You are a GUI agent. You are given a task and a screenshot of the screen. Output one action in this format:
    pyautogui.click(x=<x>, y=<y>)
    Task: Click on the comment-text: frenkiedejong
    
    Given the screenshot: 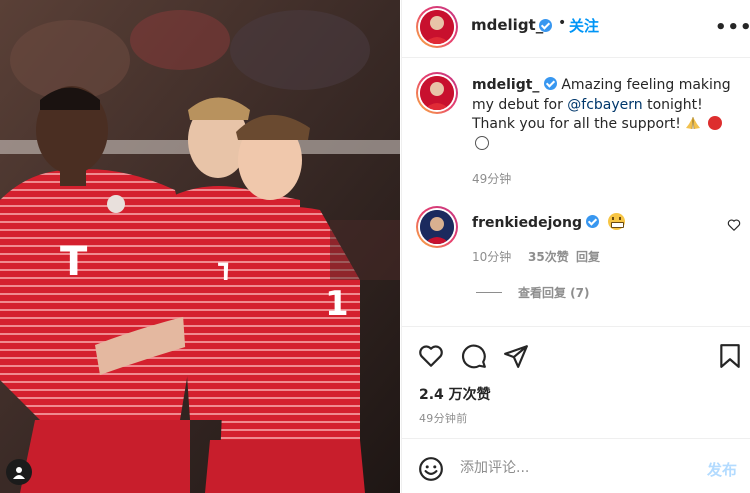 What is the action you would take?
    pyautogui.click(x=548, y=222)
    